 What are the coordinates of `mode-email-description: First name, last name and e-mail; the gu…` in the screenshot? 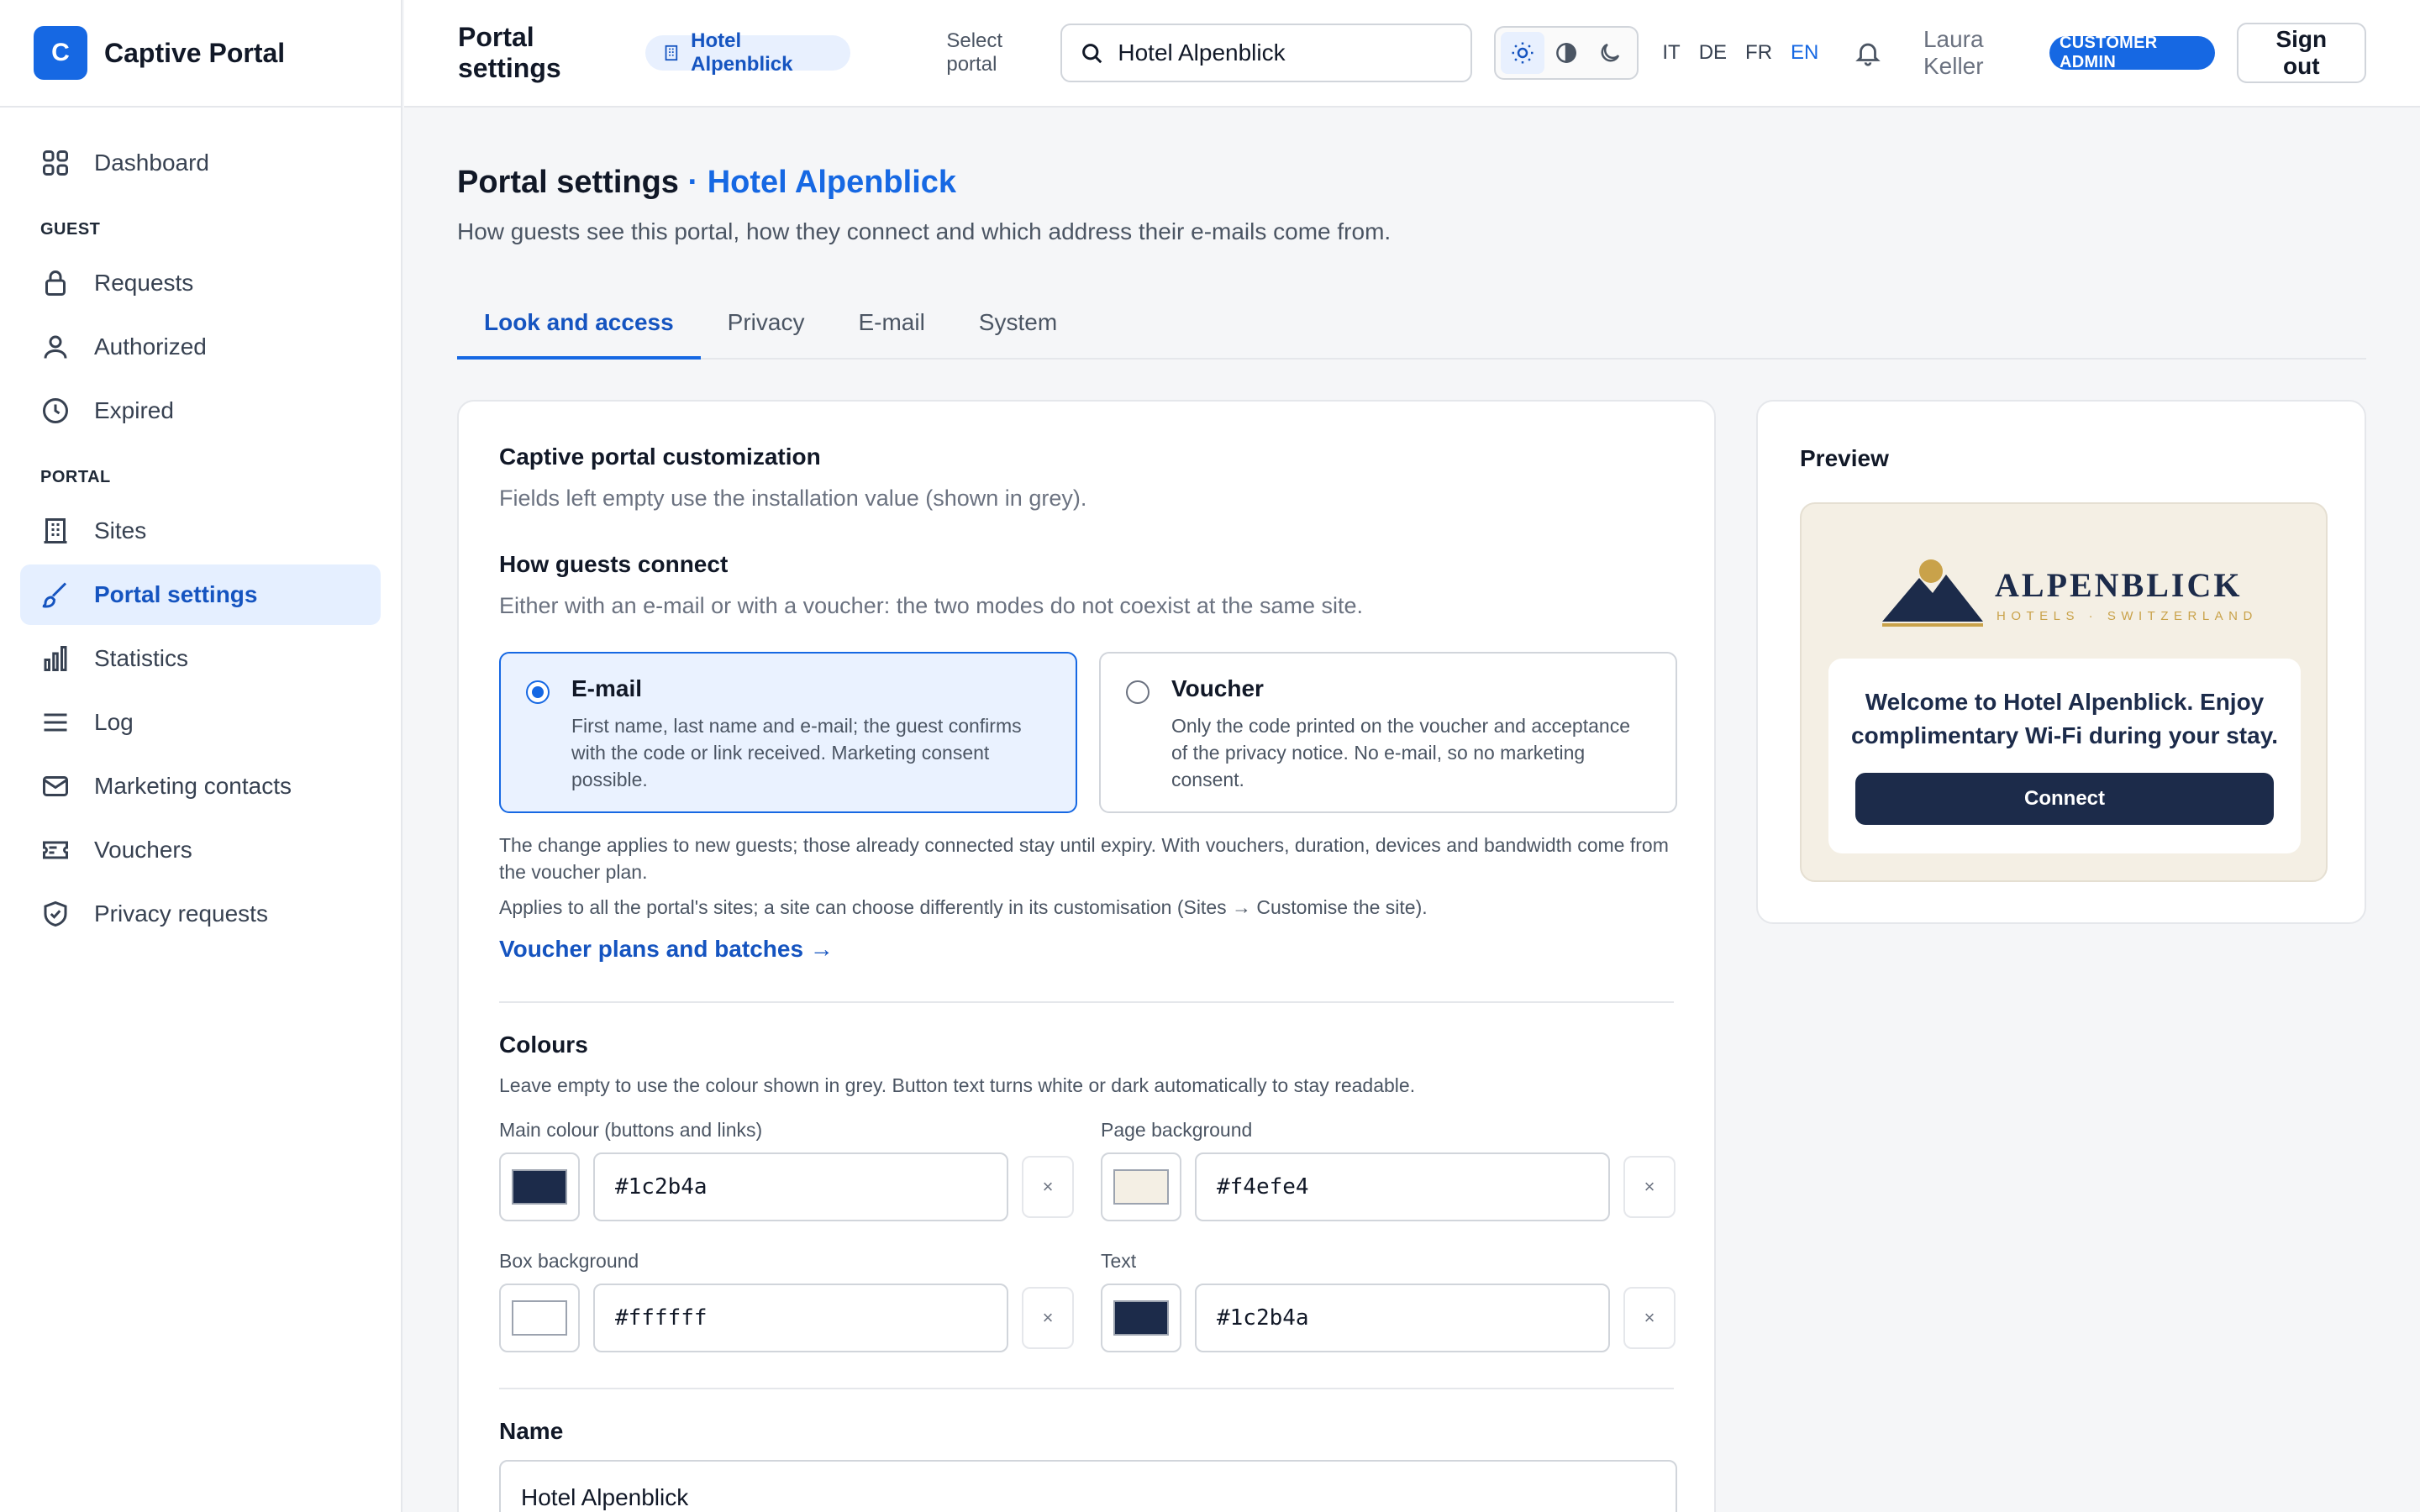 It's located at (796, 752).